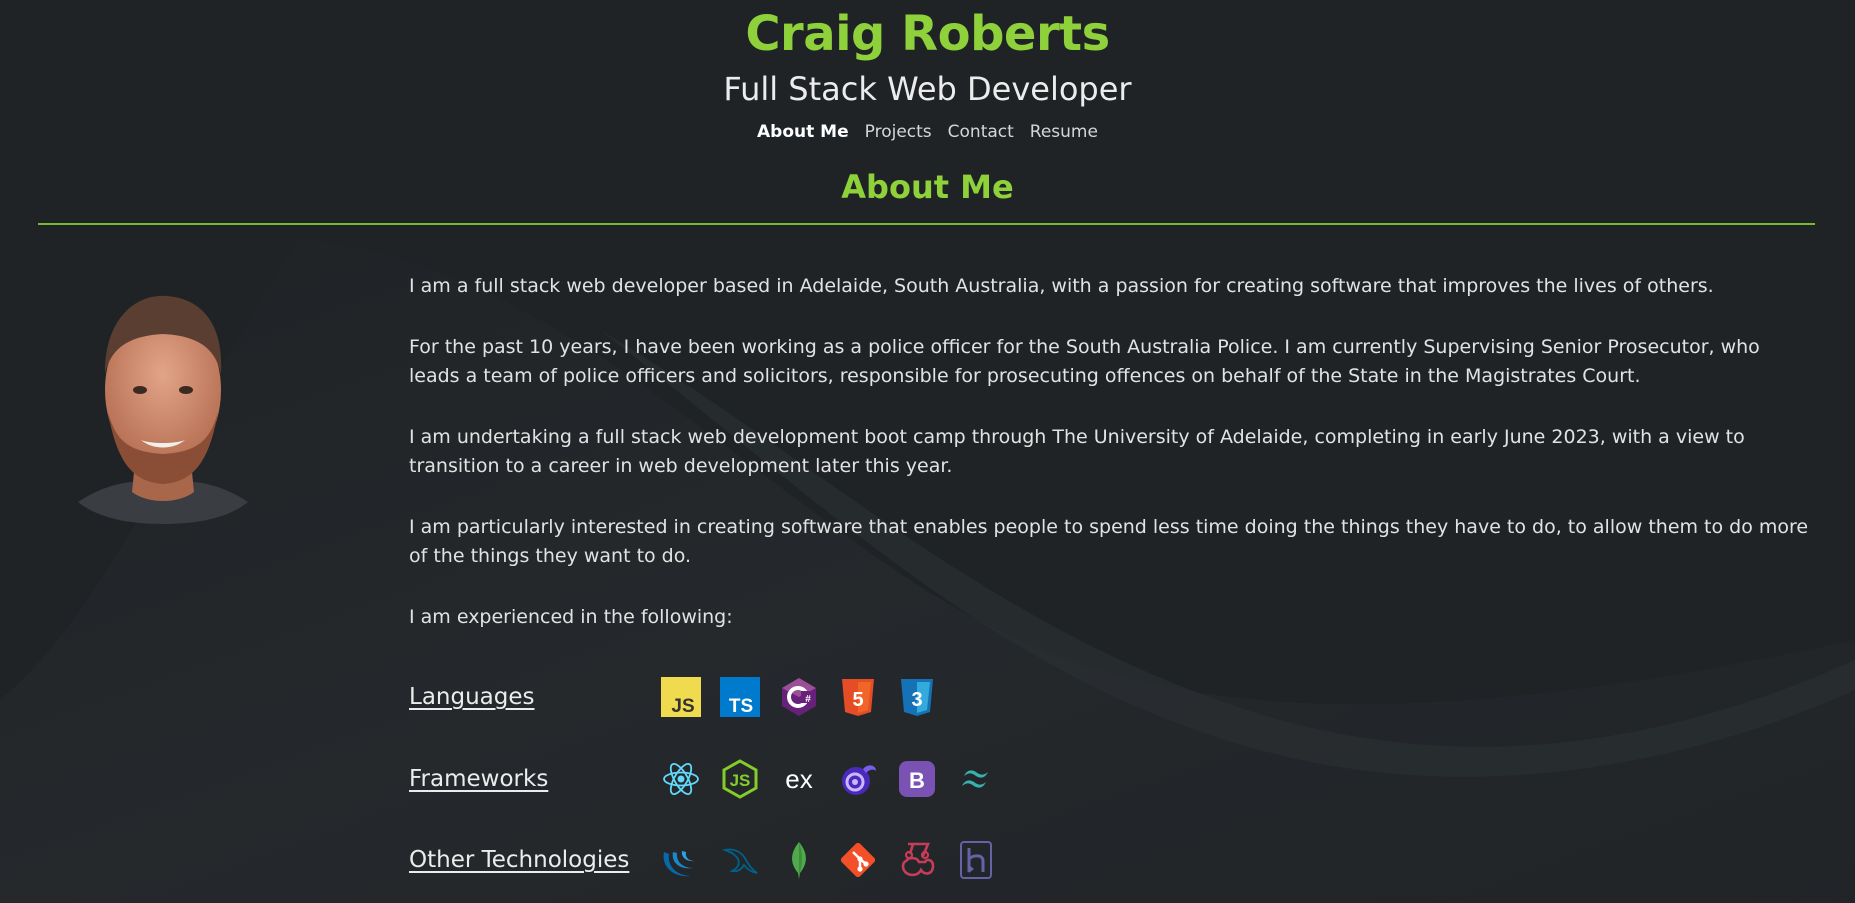 Image resolution: width=1855 pixels, height=903 pixels. I want to click on html5-icon: 5, so click(858, 697).